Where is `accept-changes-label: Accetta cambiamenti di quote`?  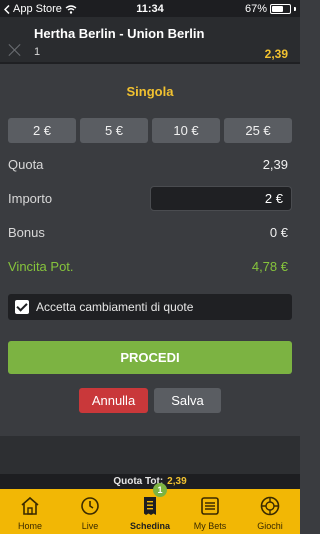
accept-changes-label: Accetta cambiamenti di quote is located at coordinates (115, 307).